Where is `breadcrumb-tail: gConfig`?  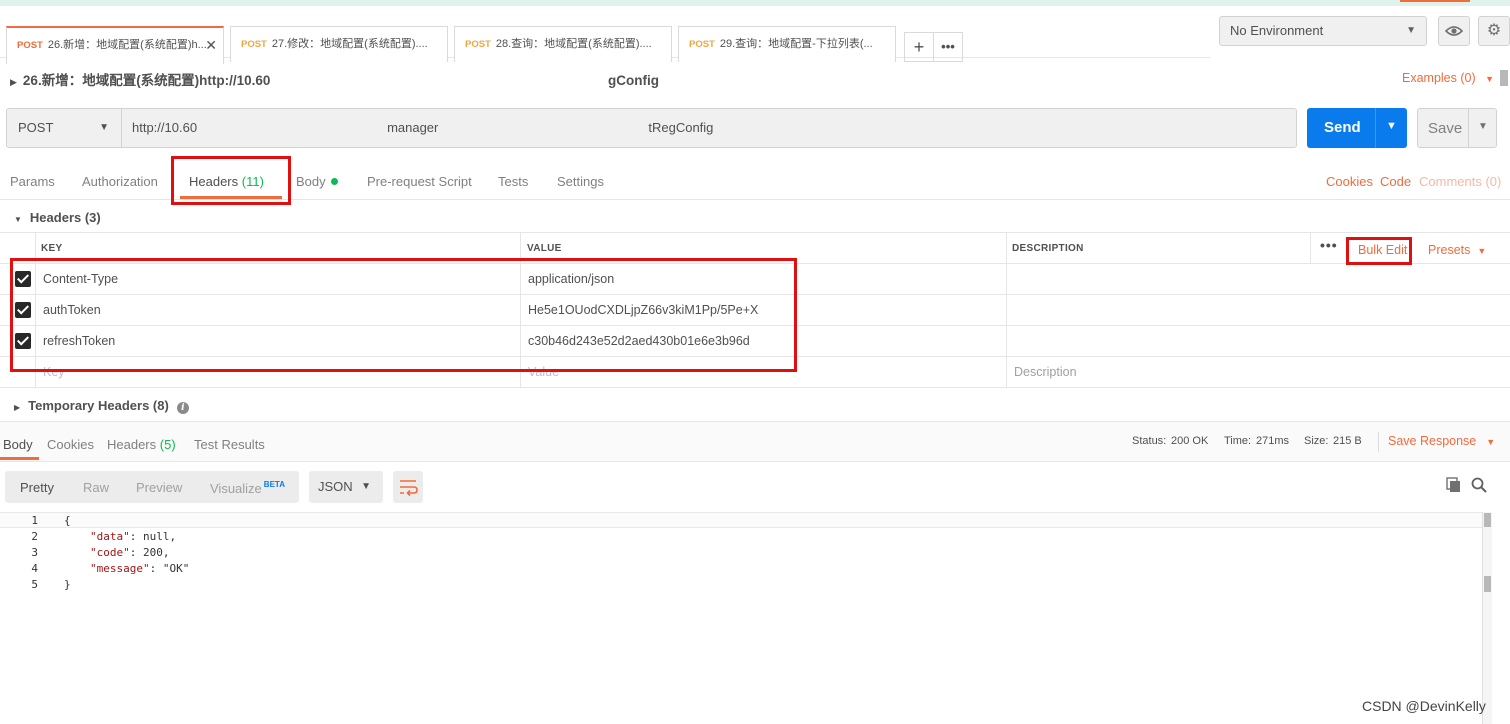 breadcrumb-tail: gConfig is located at coordinates (633, 80).